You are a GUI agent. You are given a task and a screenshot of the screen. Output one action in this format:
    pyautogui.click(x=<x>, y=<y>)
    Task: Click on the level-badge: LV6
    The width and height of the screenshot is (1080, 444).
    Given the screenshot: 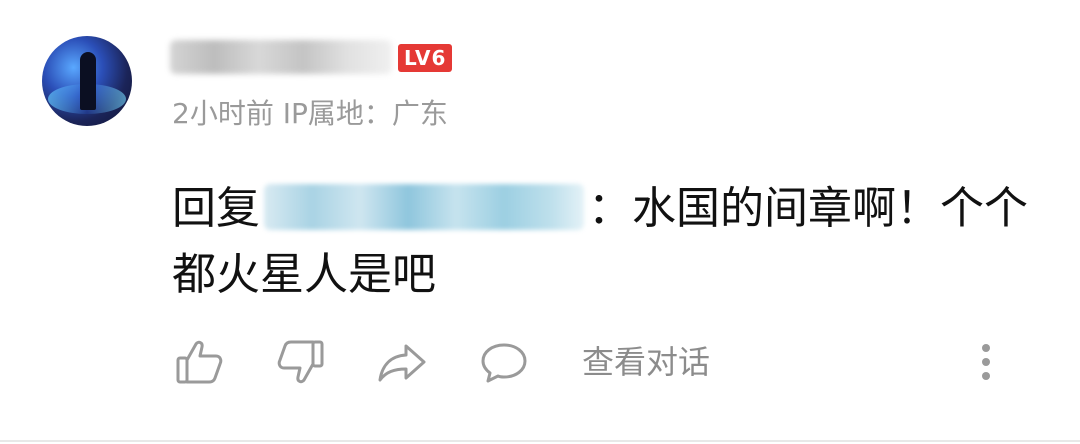 What is the action you would take?
    pyautogui.click(x=425, y=58)
    